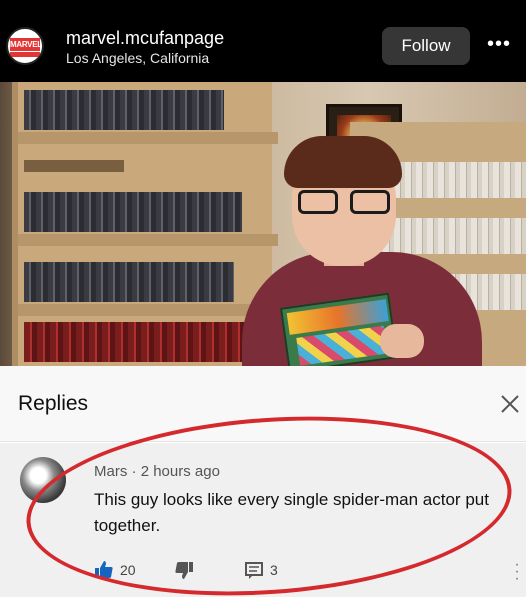 The height and width of the screenshot is (597, 526). I want to click on comment-actions: 20 3, so click(244, 571).